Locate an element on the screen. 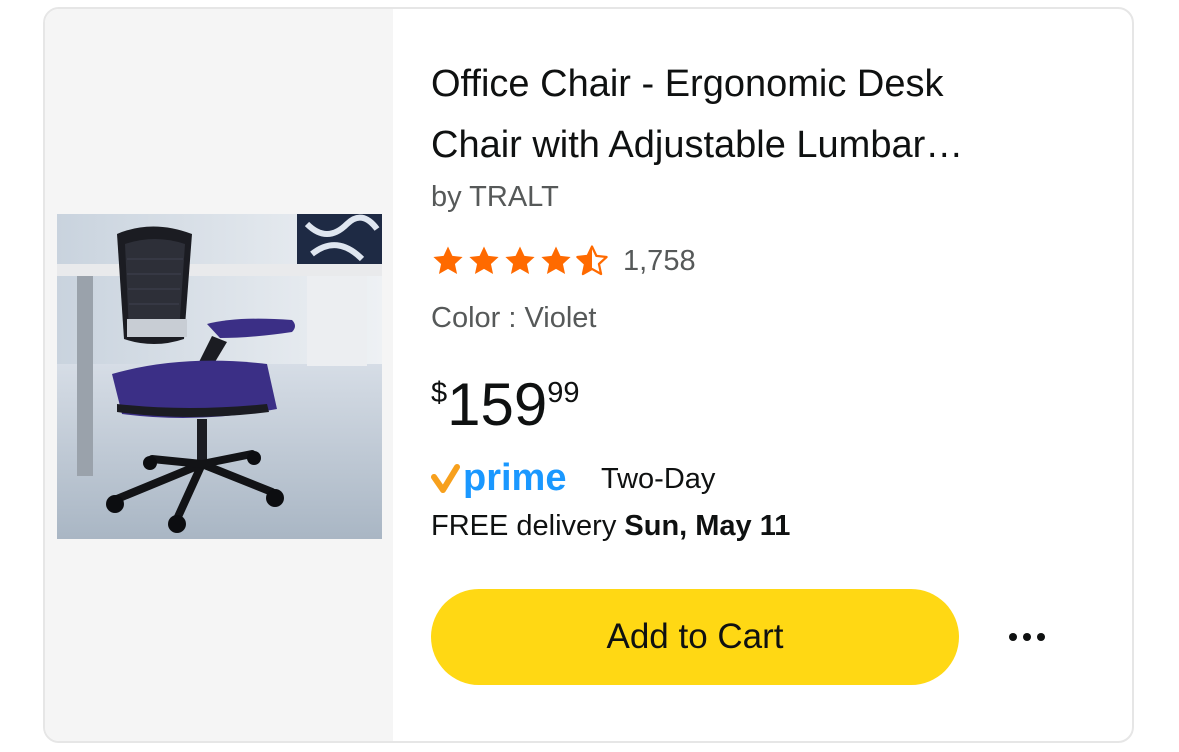  delivery-prefix: FREE delivery is located at coordinates (524, 526).